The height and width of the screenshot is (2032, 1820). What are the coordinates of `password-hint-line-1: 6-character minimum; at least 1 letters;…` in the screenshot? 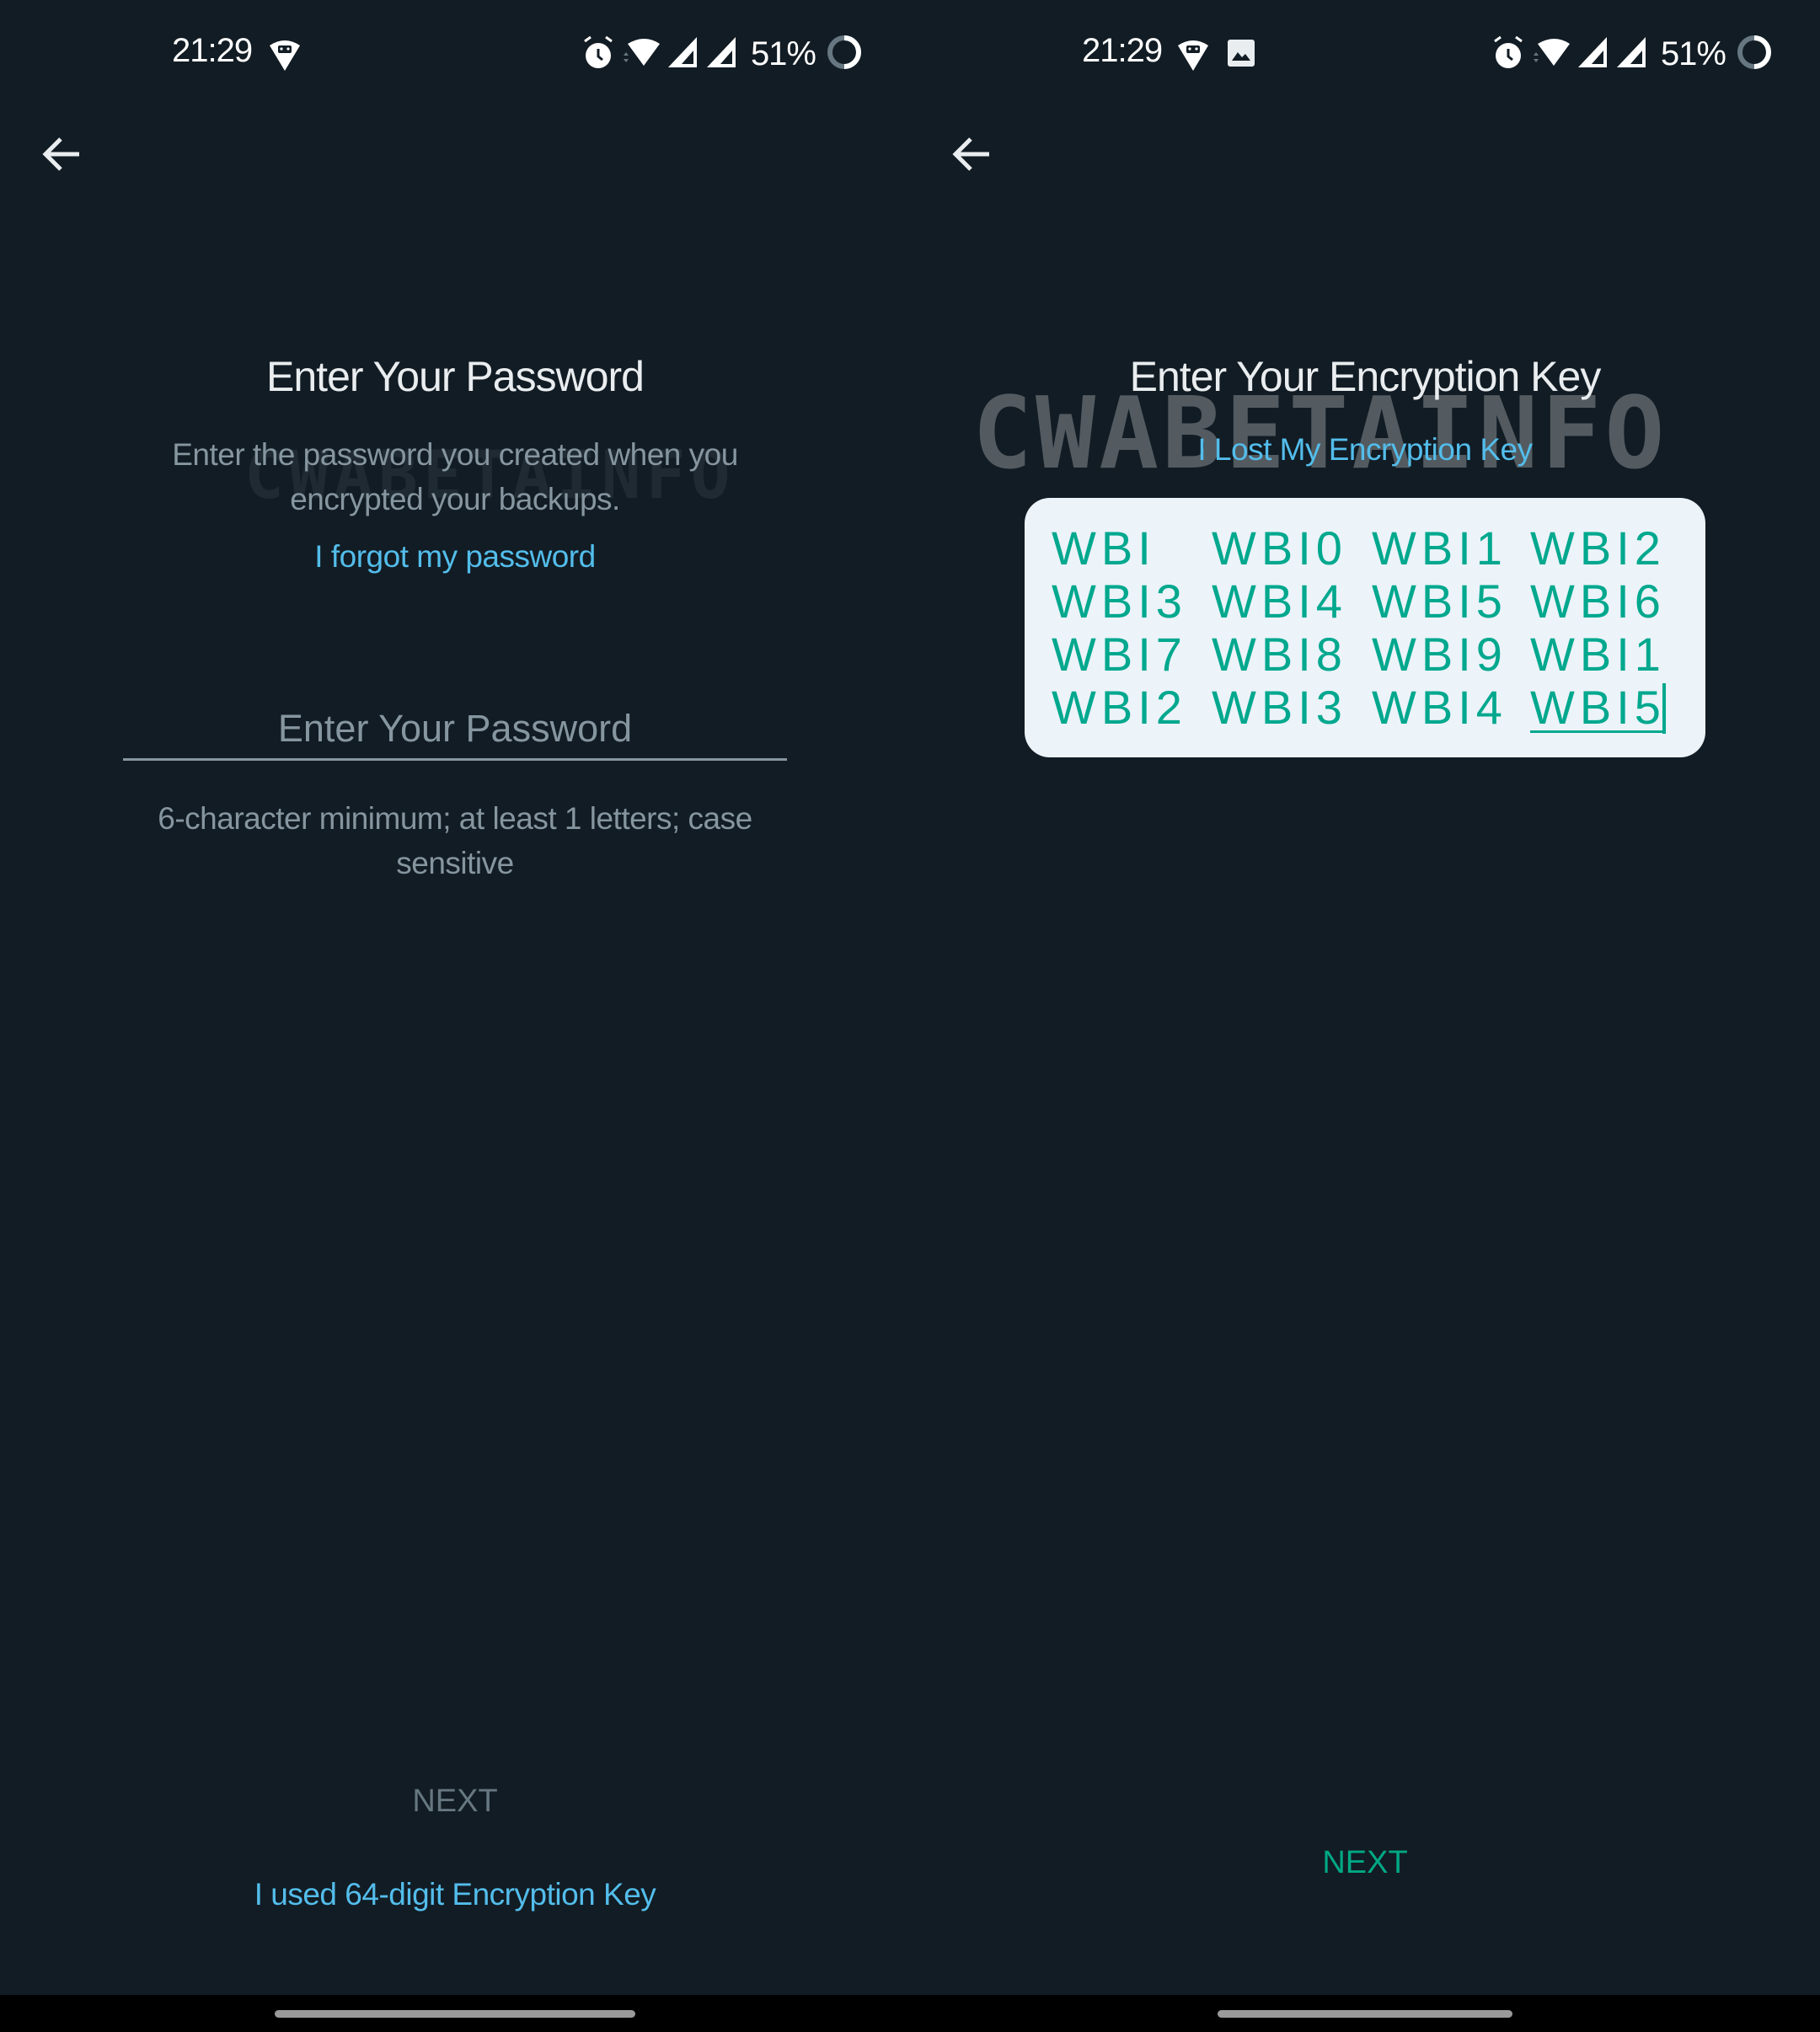 It's located at (455, 818).